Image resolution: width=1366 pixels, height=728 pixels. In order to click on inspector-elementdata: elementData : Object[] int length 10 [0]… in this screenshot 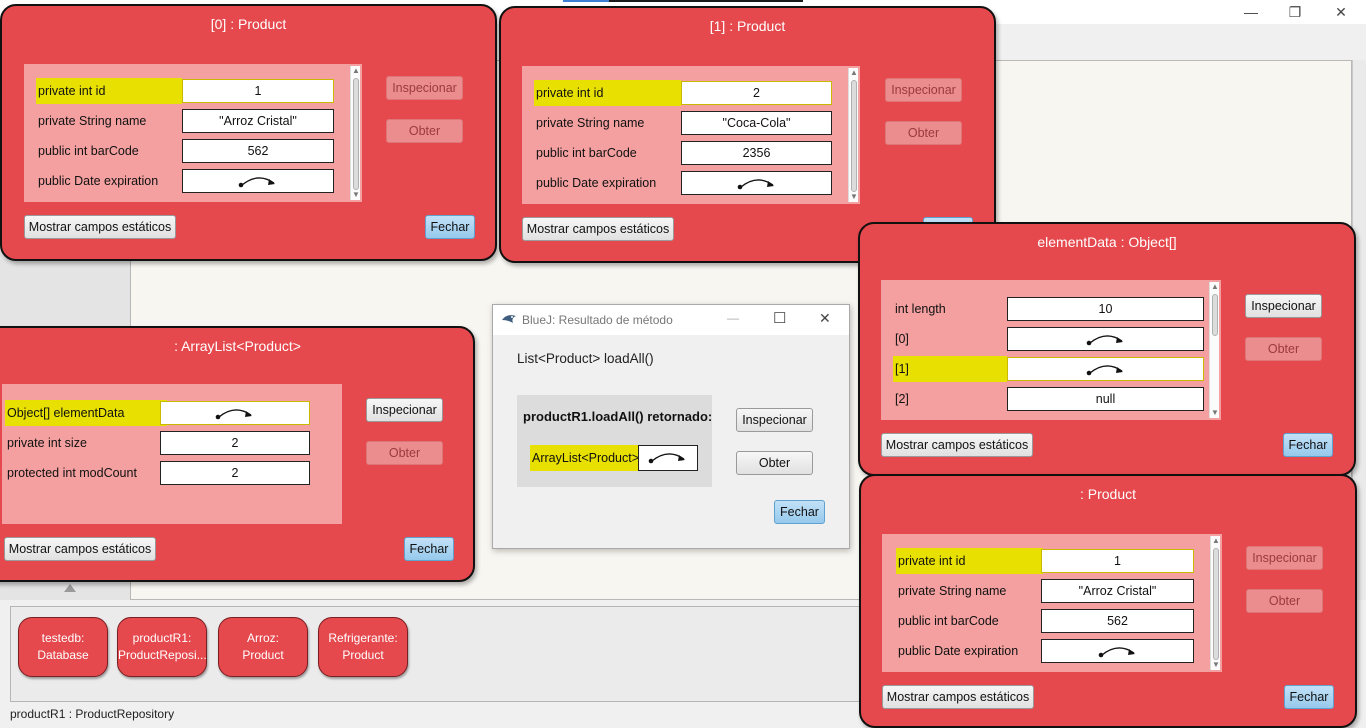, I will do `click(1107, 349)`.